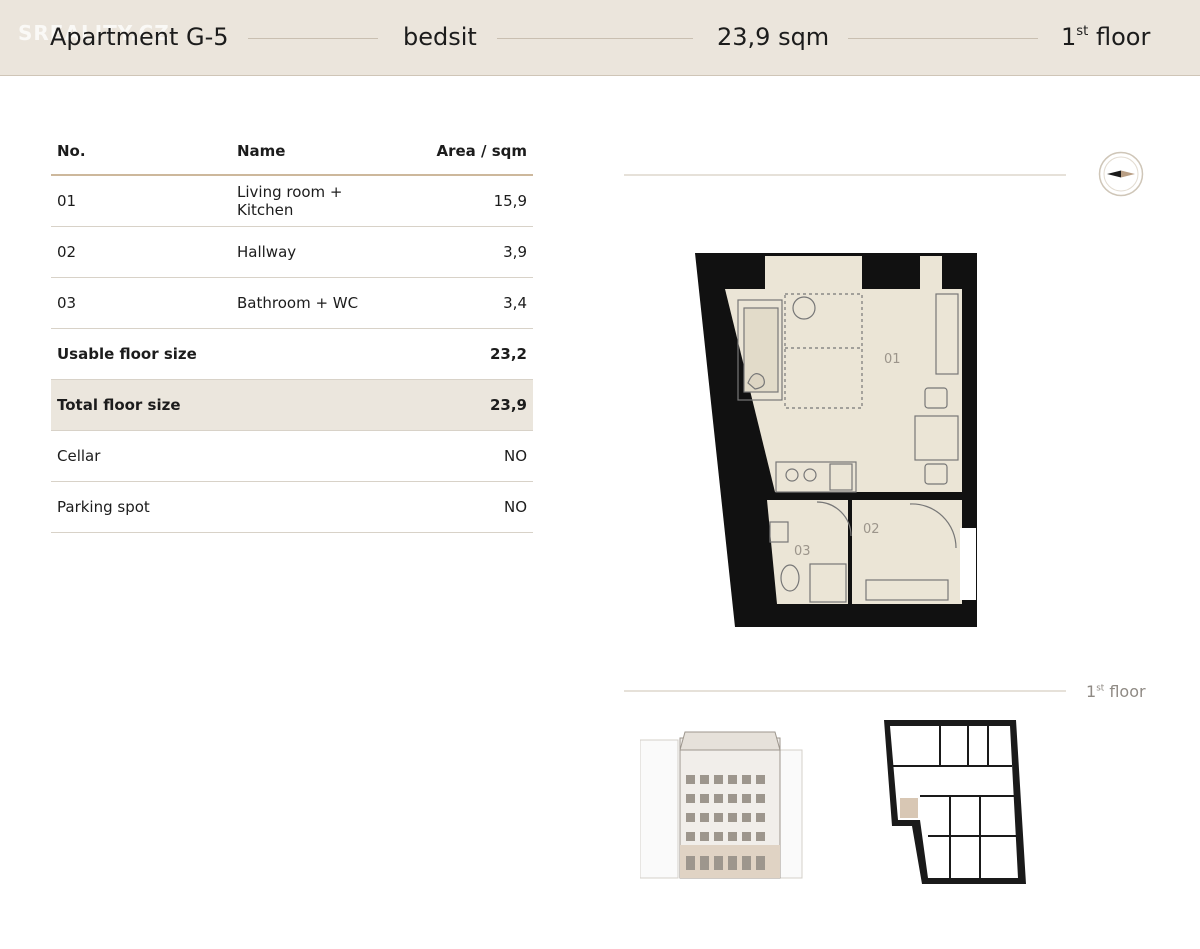 The height and width of the screenshot is (949, 1200). What do you see at coordinates (467, 152) in the screenshot?
I see `col-header-area: Area / sqm` at bounding box center [467, 152].